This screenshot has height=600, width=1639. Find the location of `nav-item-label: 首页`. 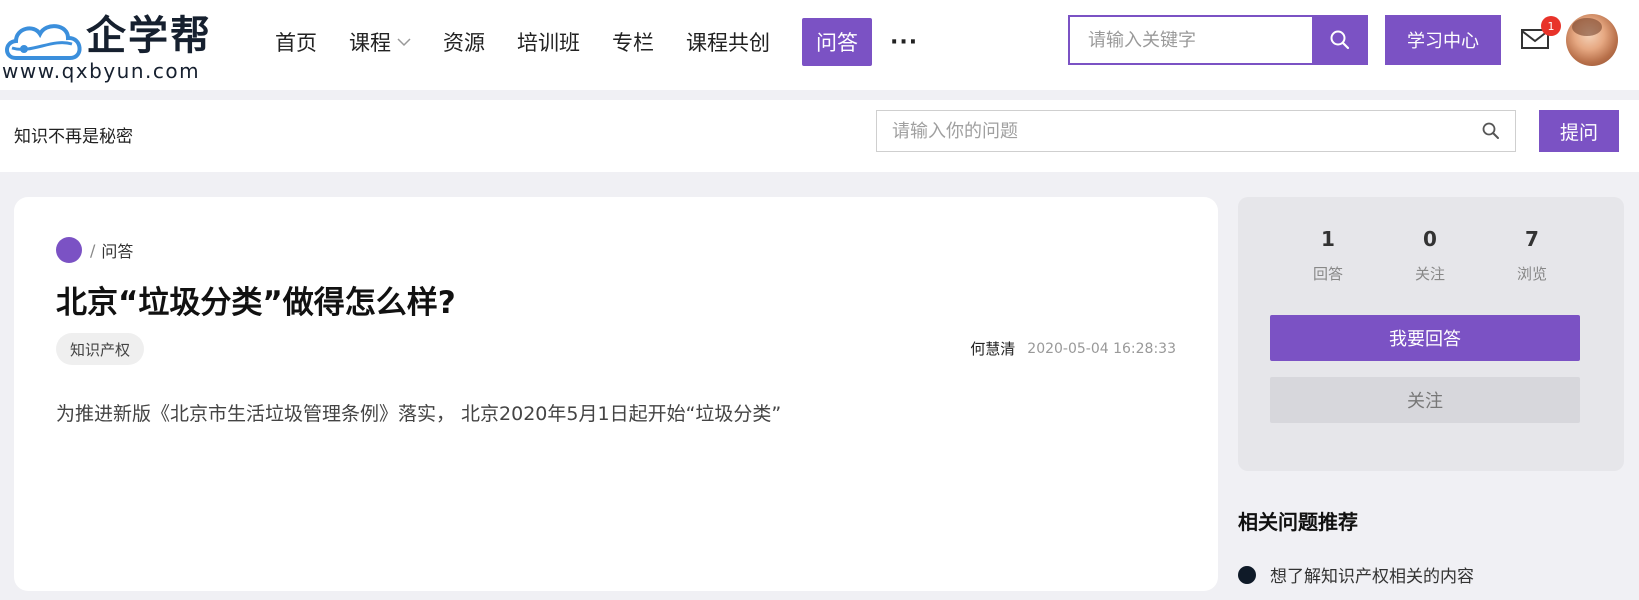

nav-item-label: 首页 is located at coordinates (296, 43).